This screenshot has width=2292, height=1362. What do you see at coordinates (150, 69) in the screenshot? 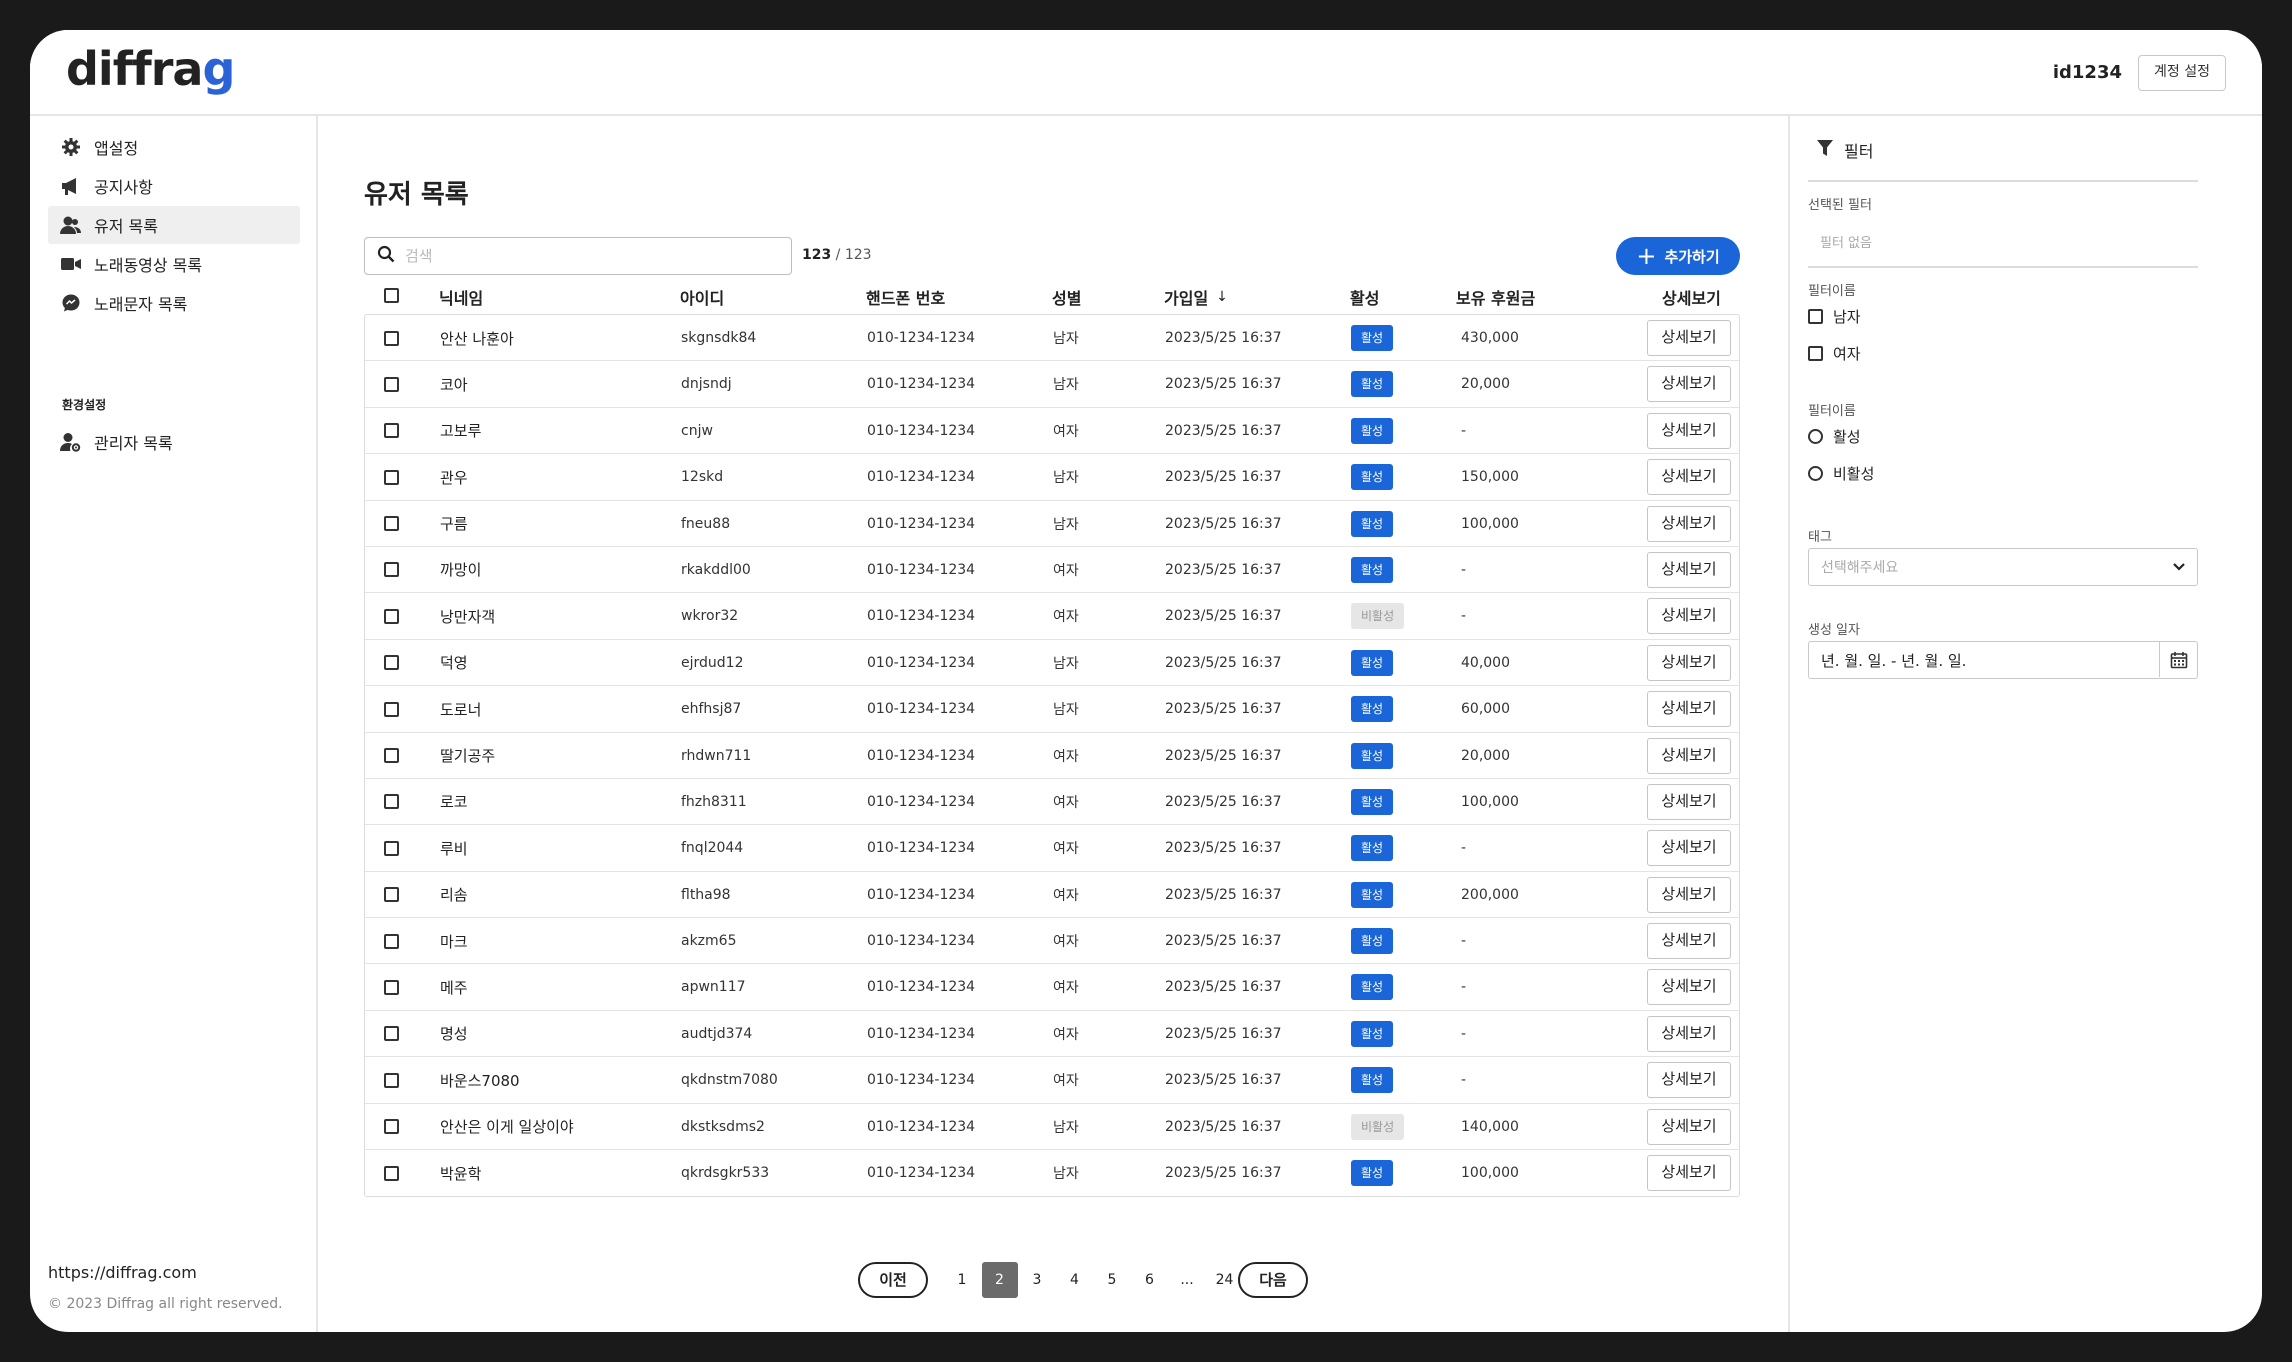
I see `diffrag-logo: diffrag` at bounding box center [150, 69].